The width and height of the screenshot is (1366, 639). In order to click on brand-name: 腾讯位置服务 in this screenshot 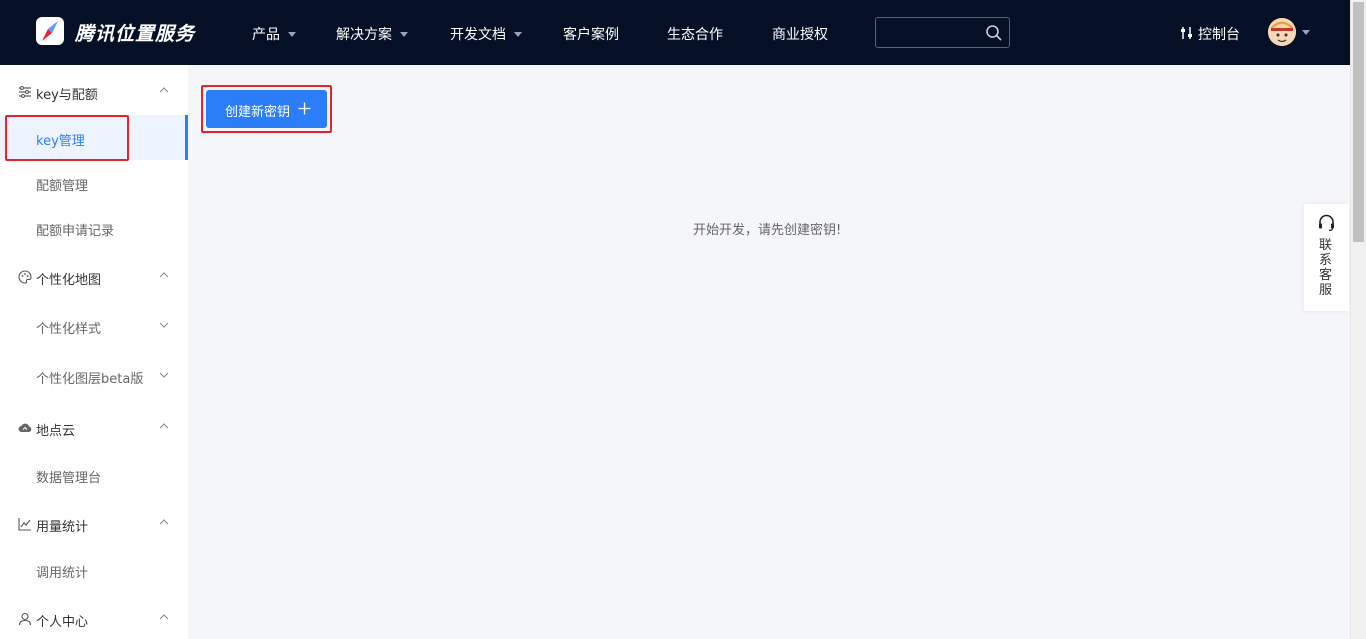, I will do `click(135, 32)`.